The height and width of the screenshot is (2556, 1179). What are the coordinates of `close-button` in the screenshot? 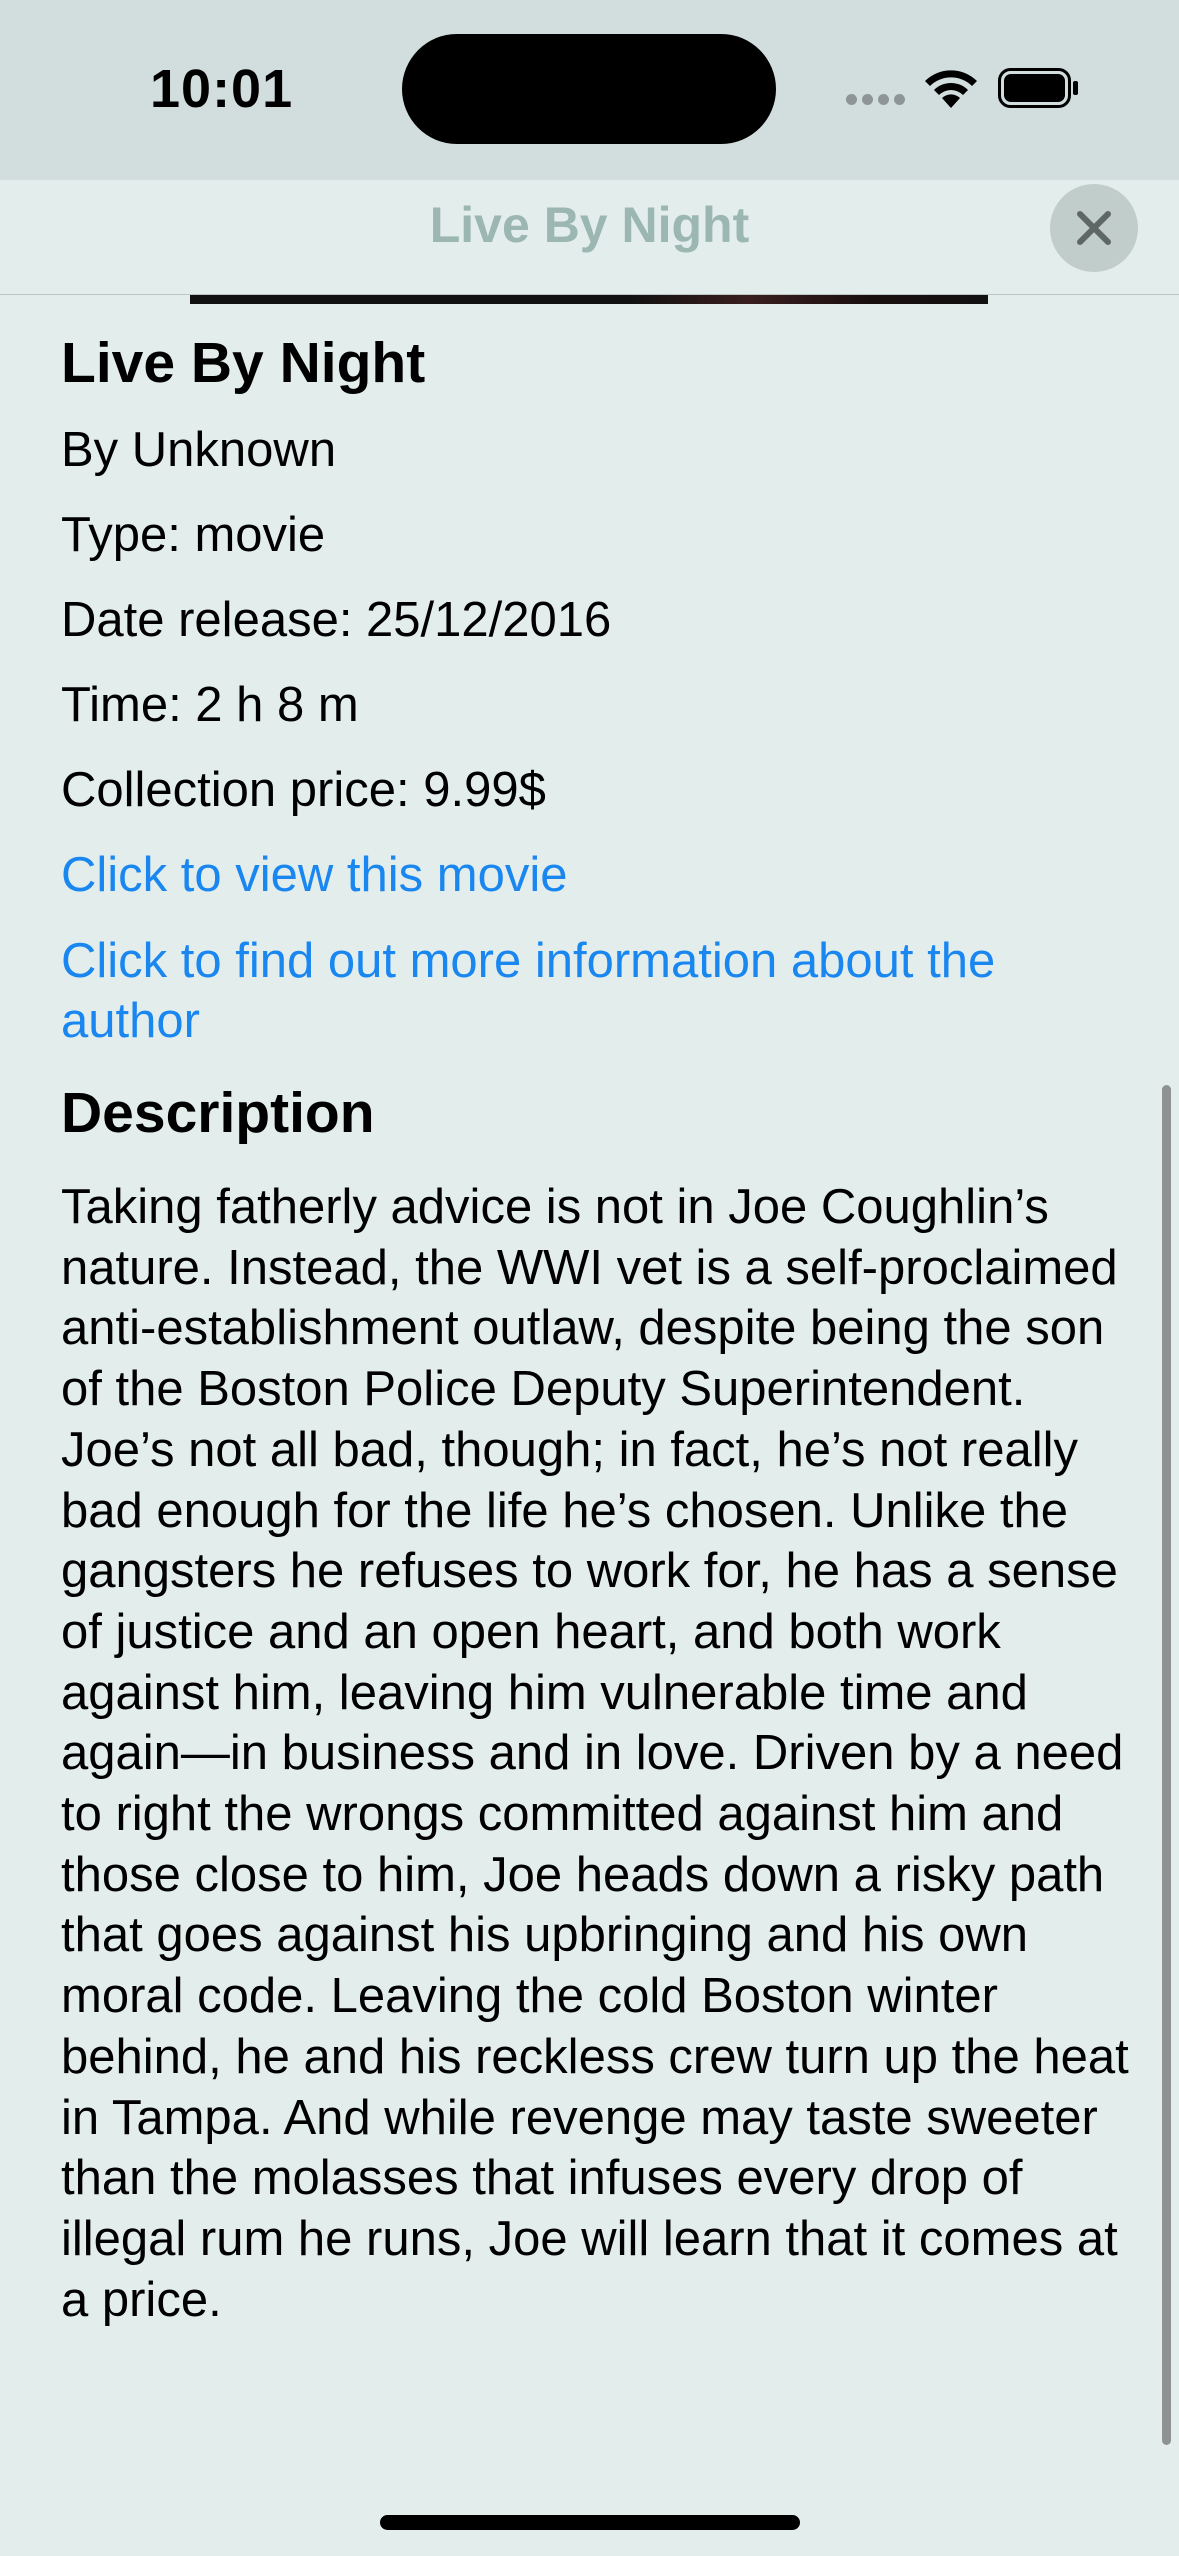 It's located at (1094, 228).